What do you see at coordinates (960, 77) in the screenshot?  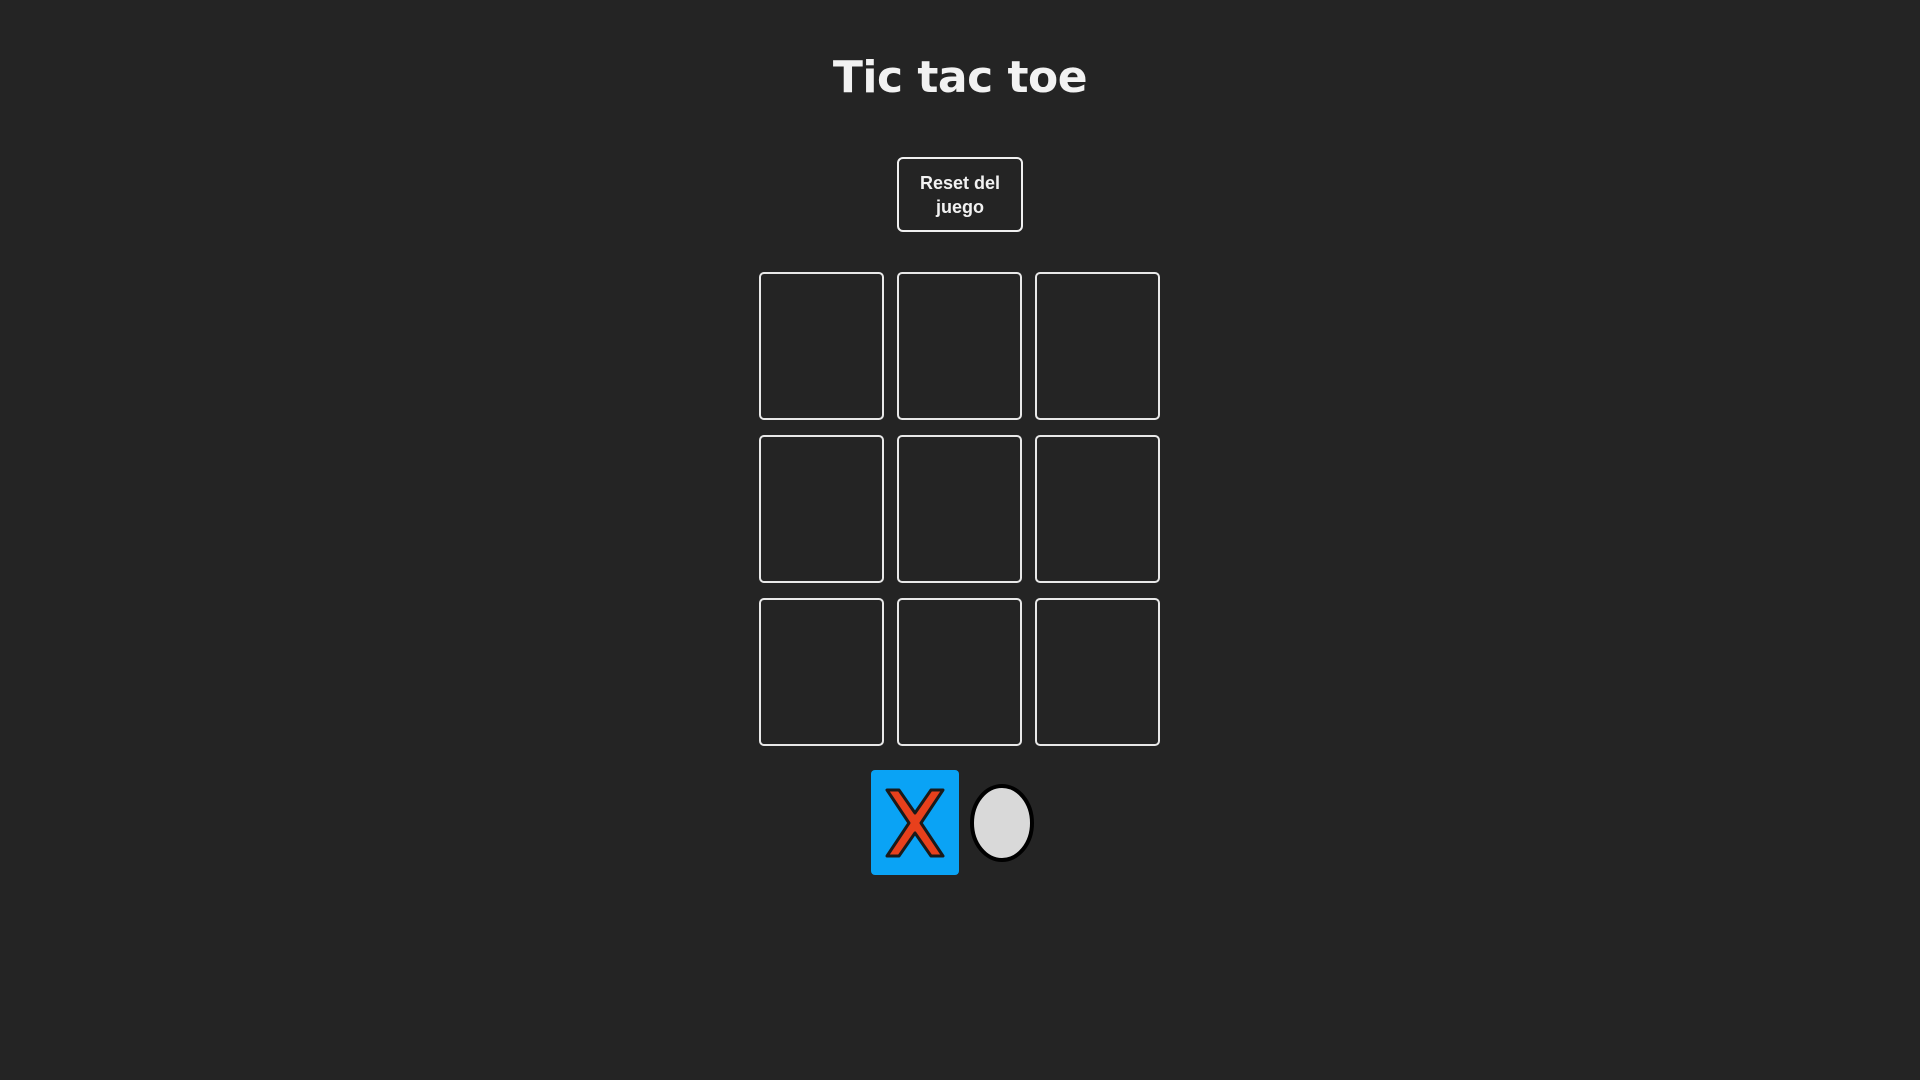 I see `page-title: Tic tac toe` at bounding box center [960, 77].